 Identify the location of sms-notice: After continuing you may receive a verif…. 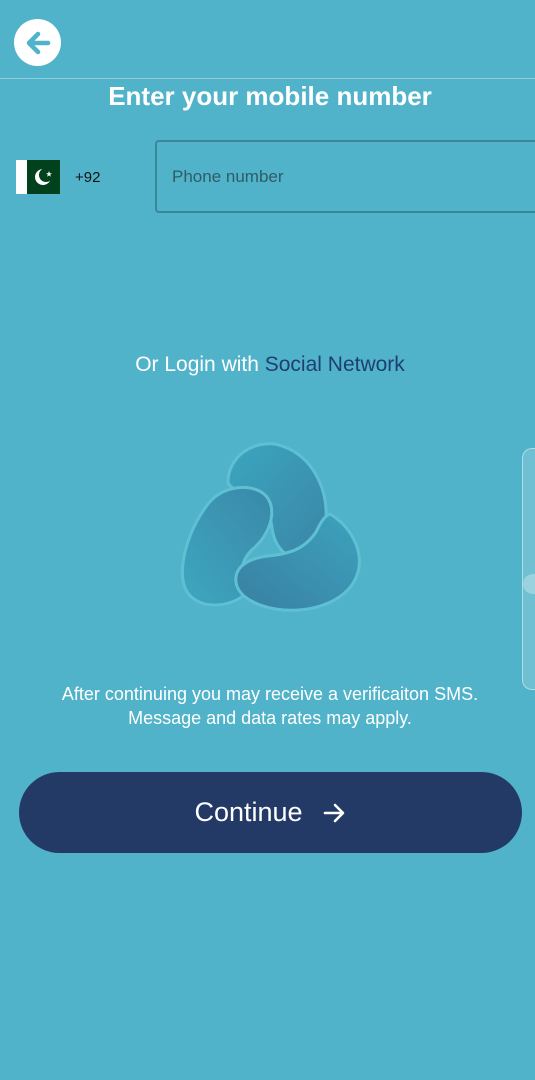
(267, 706).